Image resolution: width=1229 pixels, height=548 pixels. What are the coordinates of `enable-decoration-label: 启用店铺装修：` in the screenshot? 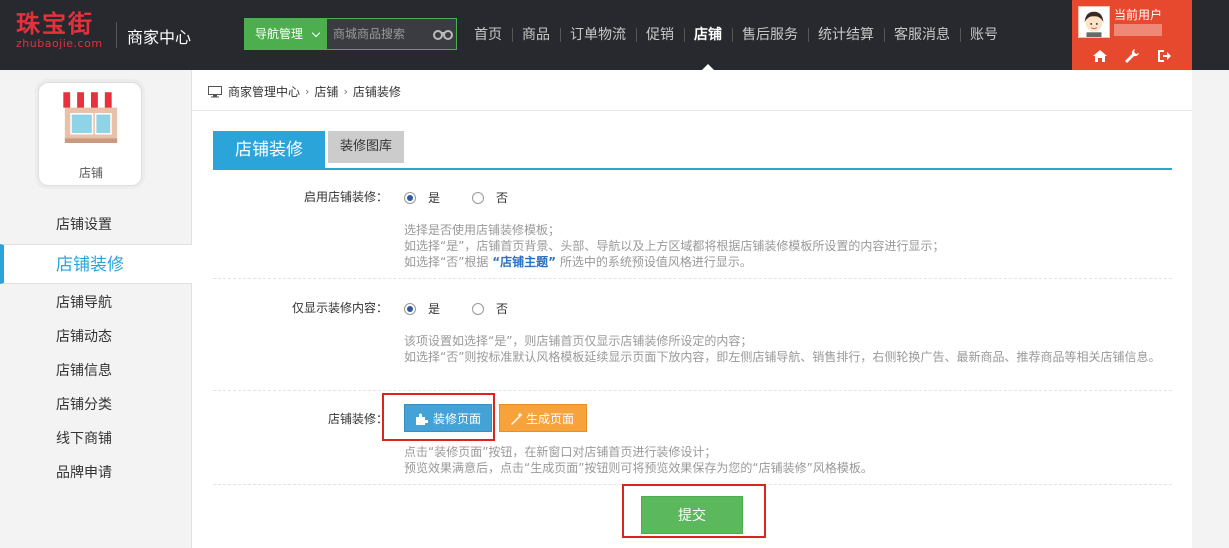 It's located at (345, 197).